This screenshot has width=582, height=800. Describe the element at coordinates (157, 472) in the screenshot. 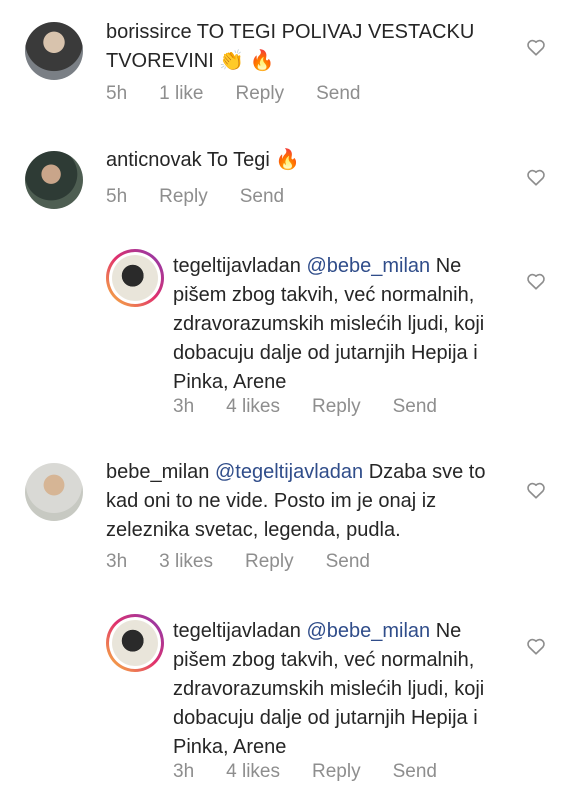

I see `comment-username: bebe_milan` at that location.